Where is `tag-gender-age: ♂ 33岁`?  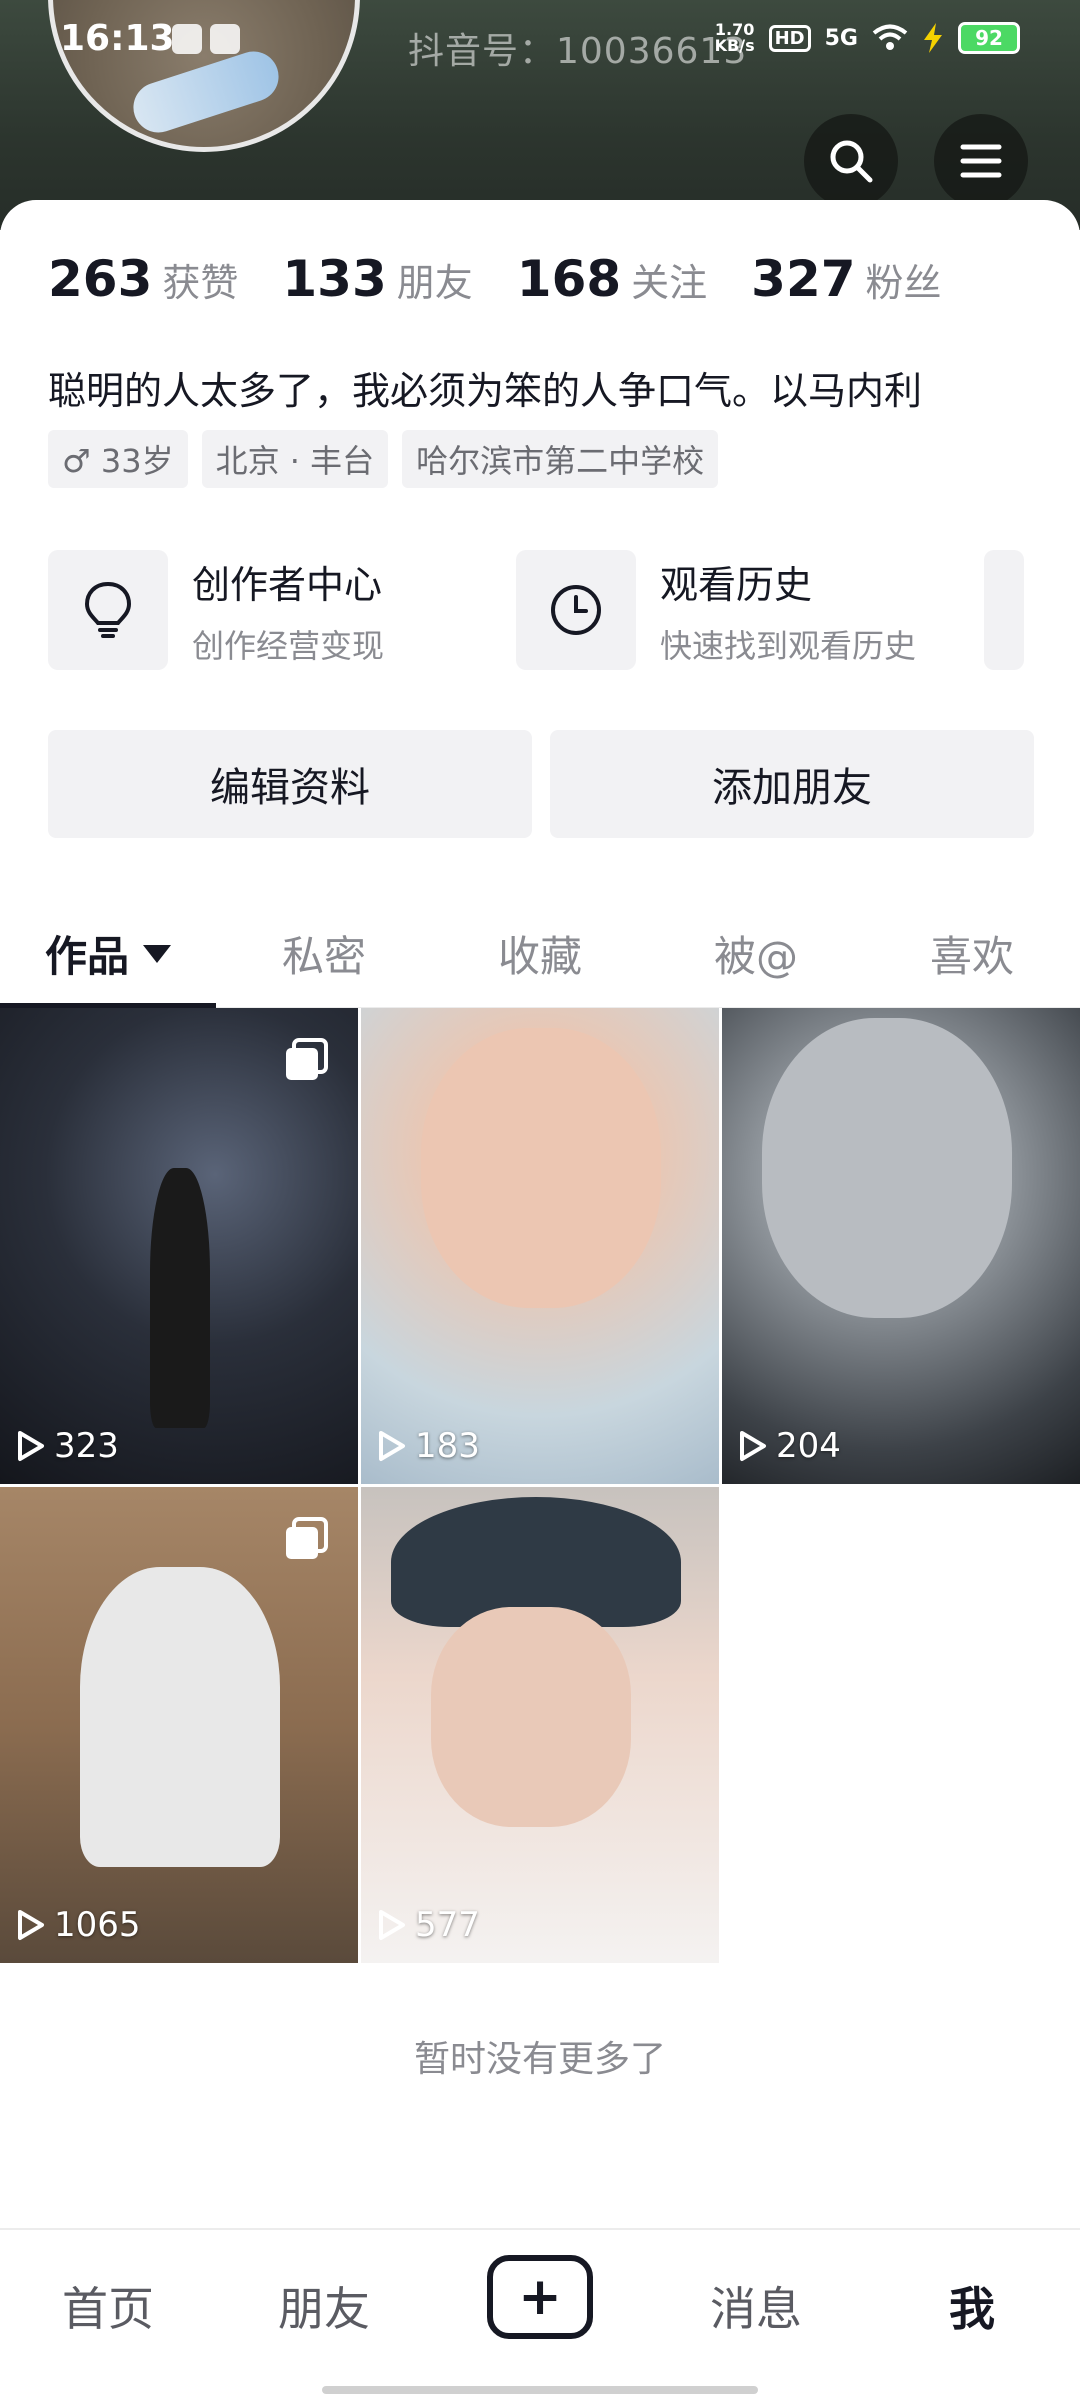
tag-gender-age: ♂ 33岁 is located at coordinates (118, 459).